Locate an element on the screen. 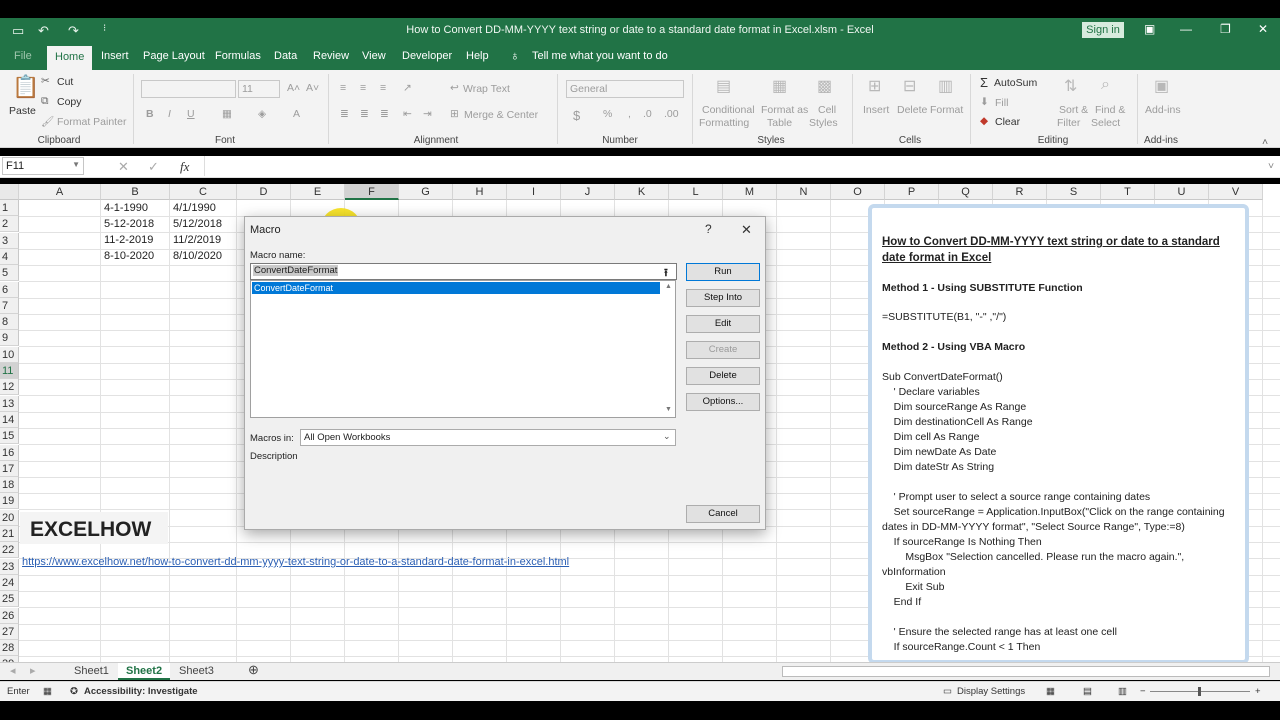 Image resolution: width=1280 pixels, height=720 pixels. delete-cells-icon: ⊟ is located at coordinates (909, 86).